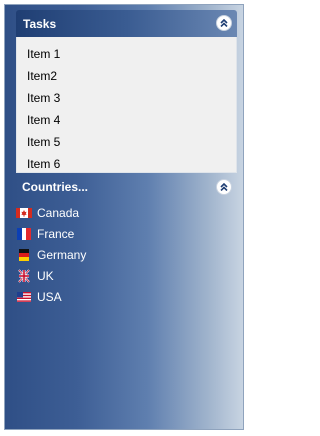 This screenshot has height=436, width=320. Describe the element at coordinates (43, 98) in the screenshot. I see `task-item: Item 3` at that location.